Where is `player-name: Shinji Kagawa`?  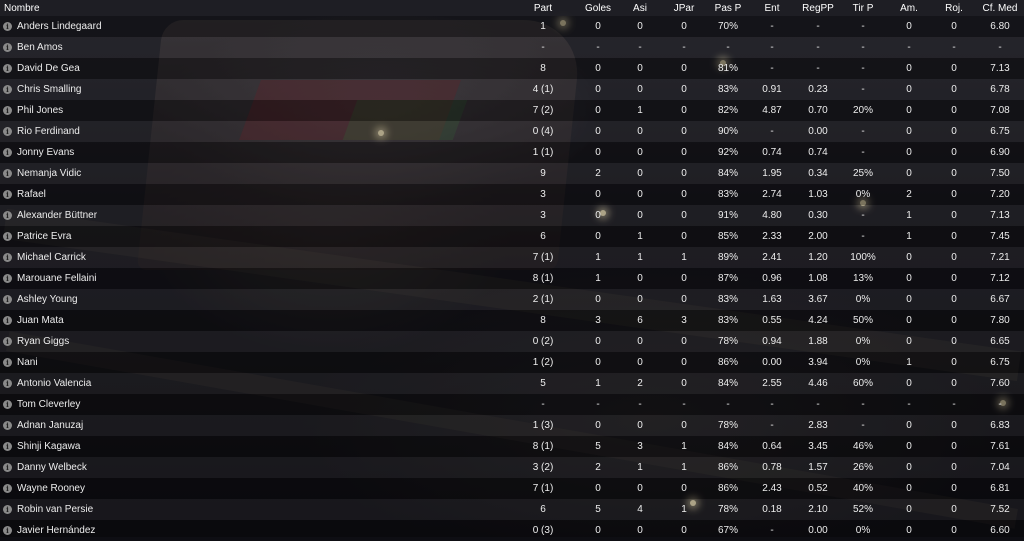
player-name: Shinji Kagawa is located at coordinates (48, 446).